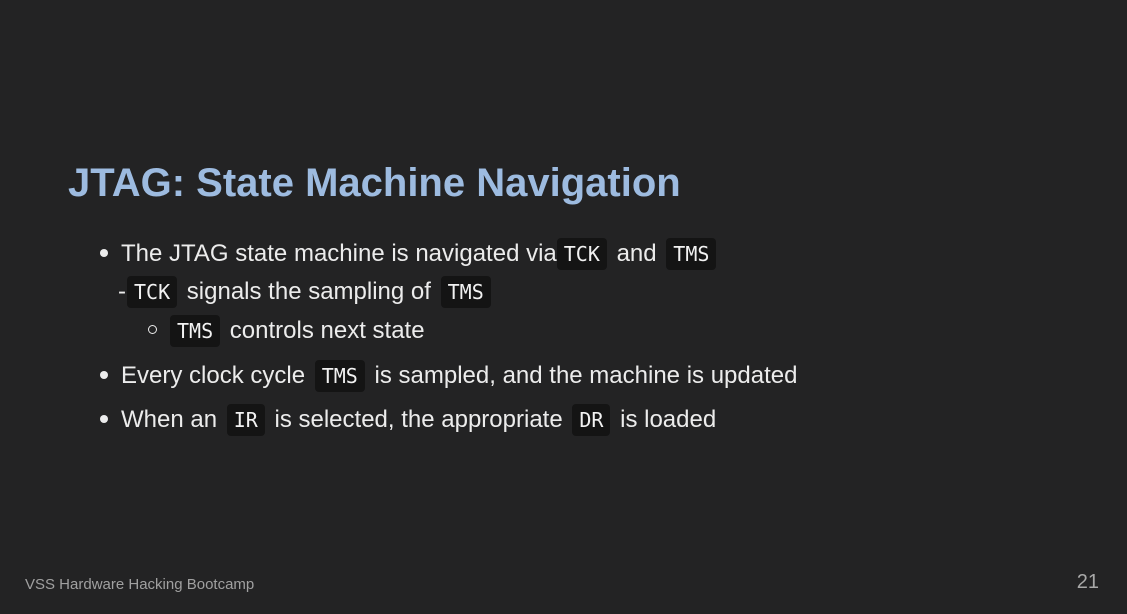  What do you see at coordinates (636, 253) in the screenshot?
I see `bullet-text: and` at bounding box center [636, 253].